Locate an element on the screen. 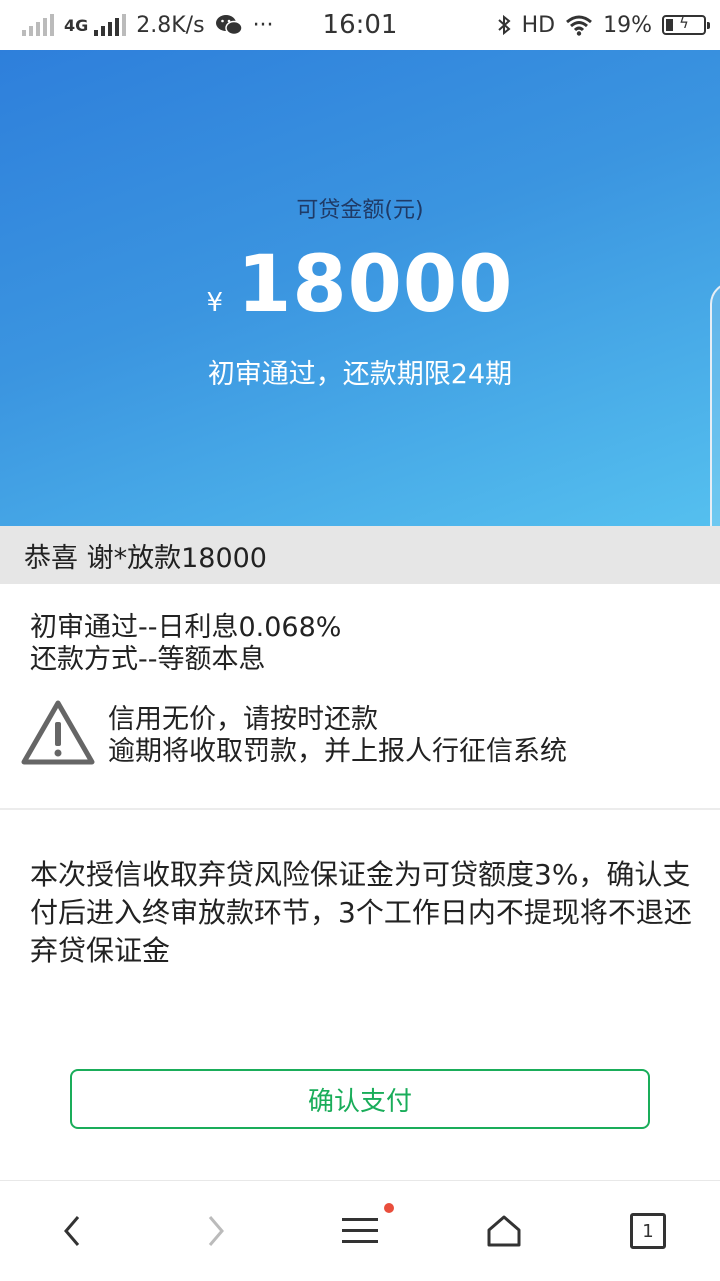 The height and width of the screenshot is (1281, 720). menu-button is located at coordinates (360, 1231).